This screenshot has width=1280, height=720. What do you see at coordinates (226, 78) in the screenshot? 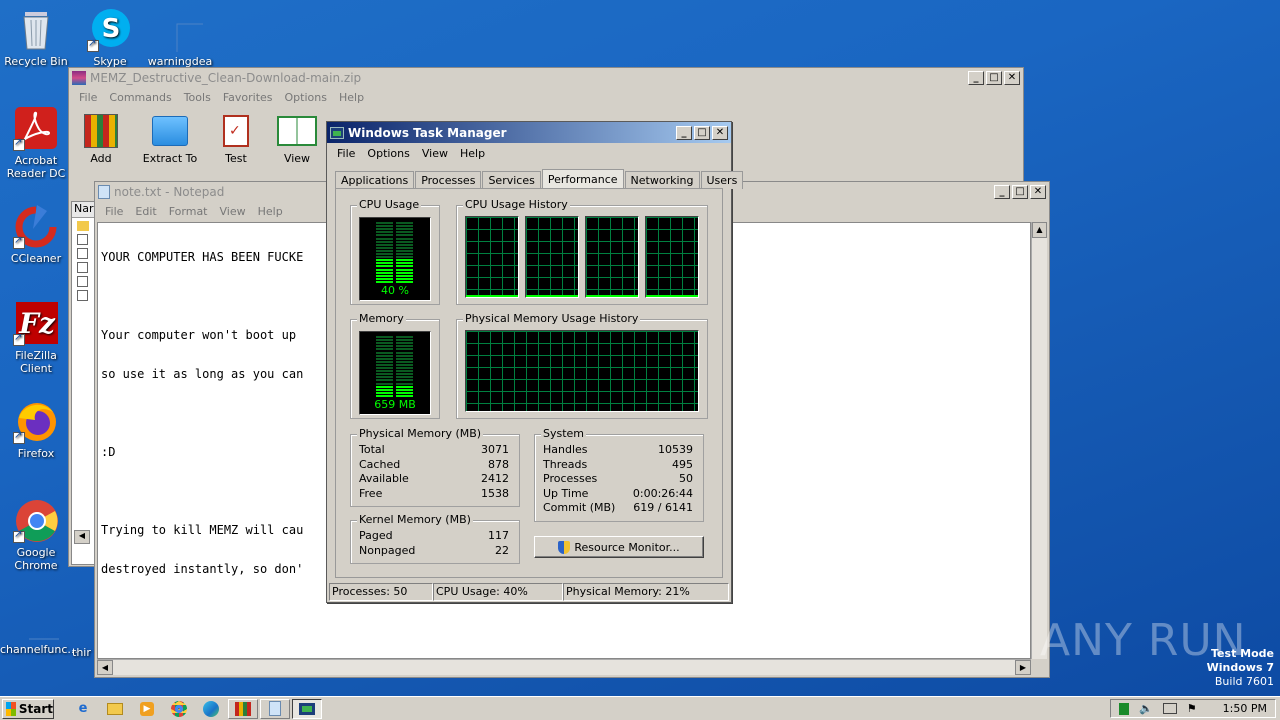
I see `window-title: MEMZ_Destructive_Clean-Download-main.zip` at bounding box center [226, 78].